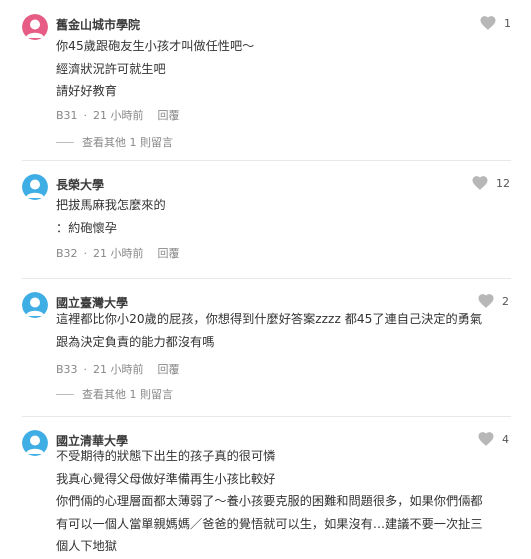 The image size is (531, 559). What do you see at coordinates (505, 301) in the screenshot?
I see `like-count: 2` at bounding box center [505, 301].